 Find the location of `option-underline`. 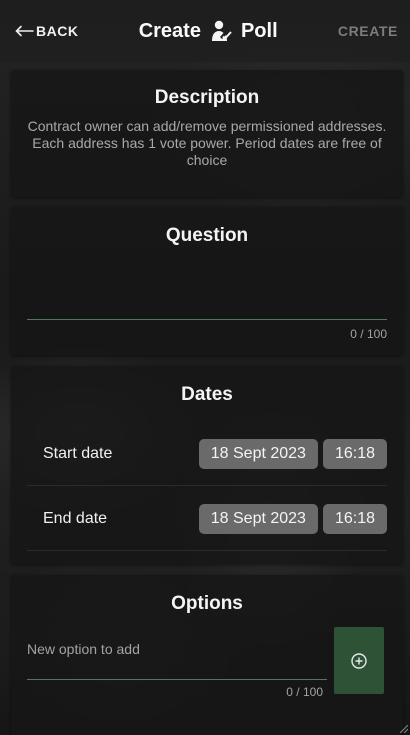

option-underline is located at coordinates (177, 679).